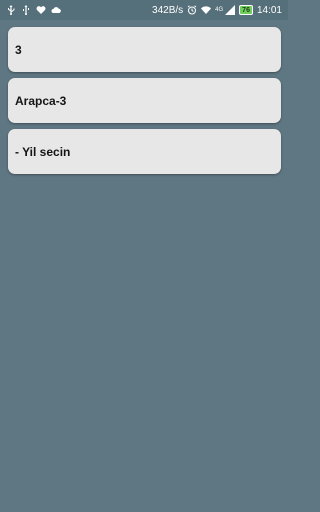  I want to click on heart-rate-icon, so click(41, 10).